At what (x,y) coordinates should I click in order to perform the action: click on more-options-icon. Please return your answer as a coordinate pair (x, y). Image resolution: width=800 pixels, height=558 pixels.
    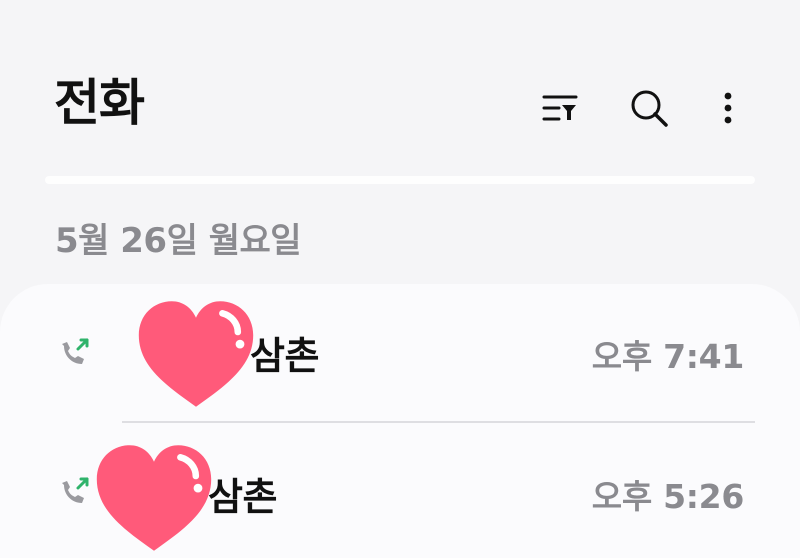
    Looking at the image, I should click on (728, 108).